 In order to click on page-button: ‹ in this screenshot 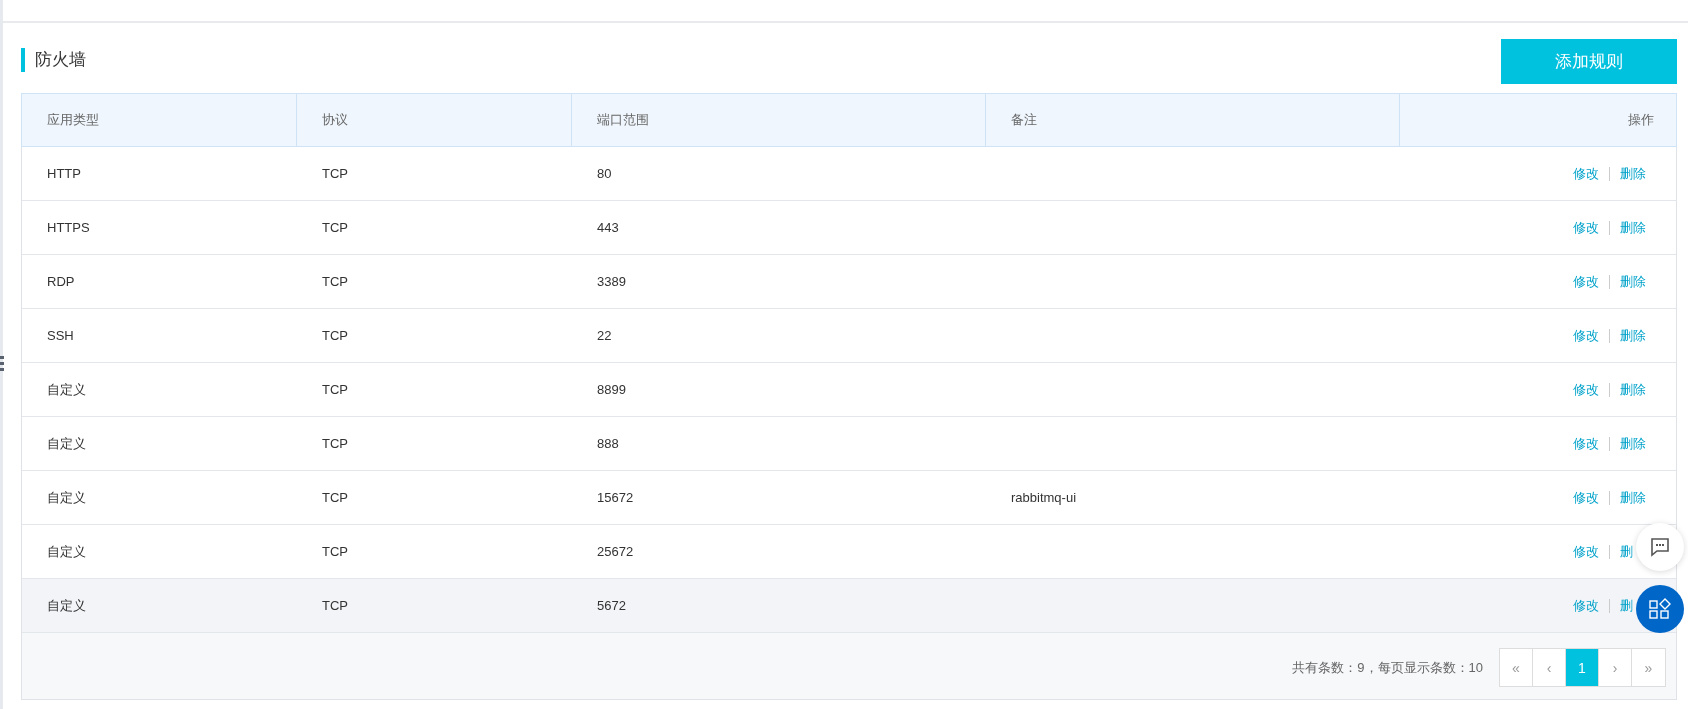, I will do `click(1549, 667)`.